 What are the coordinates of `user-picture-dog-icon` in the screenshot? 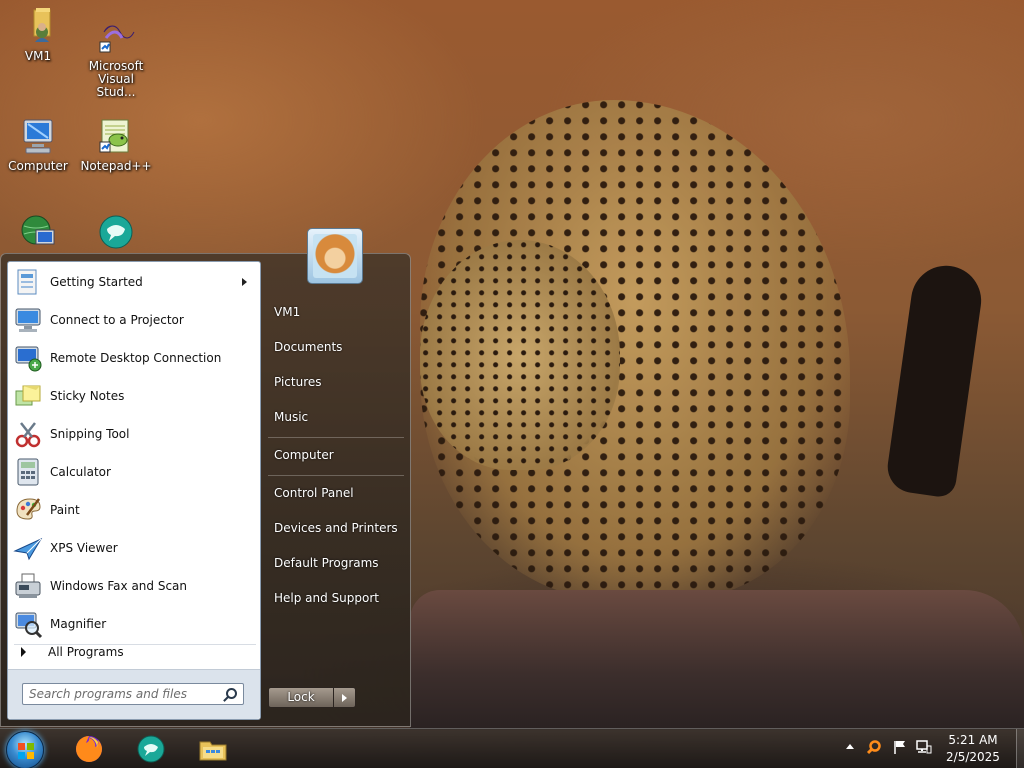 It's located at (335, 256).